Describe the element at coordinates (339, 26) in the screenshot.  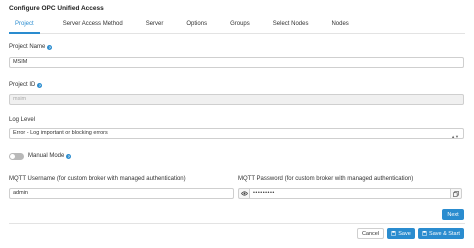
I see `tab-nodes: Nodes` at that location.